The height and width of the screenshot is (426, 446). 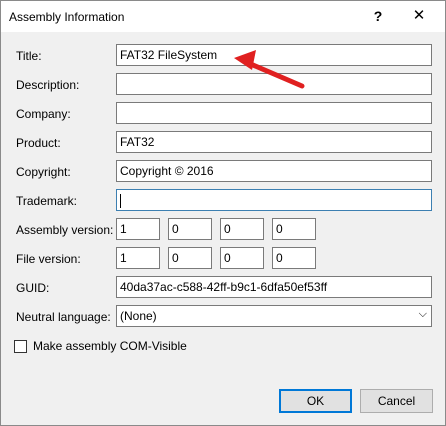 What do you see at coordinates (274, 200) in the screenshot?
I see `trademark-input` at bounding box center [274, 200].